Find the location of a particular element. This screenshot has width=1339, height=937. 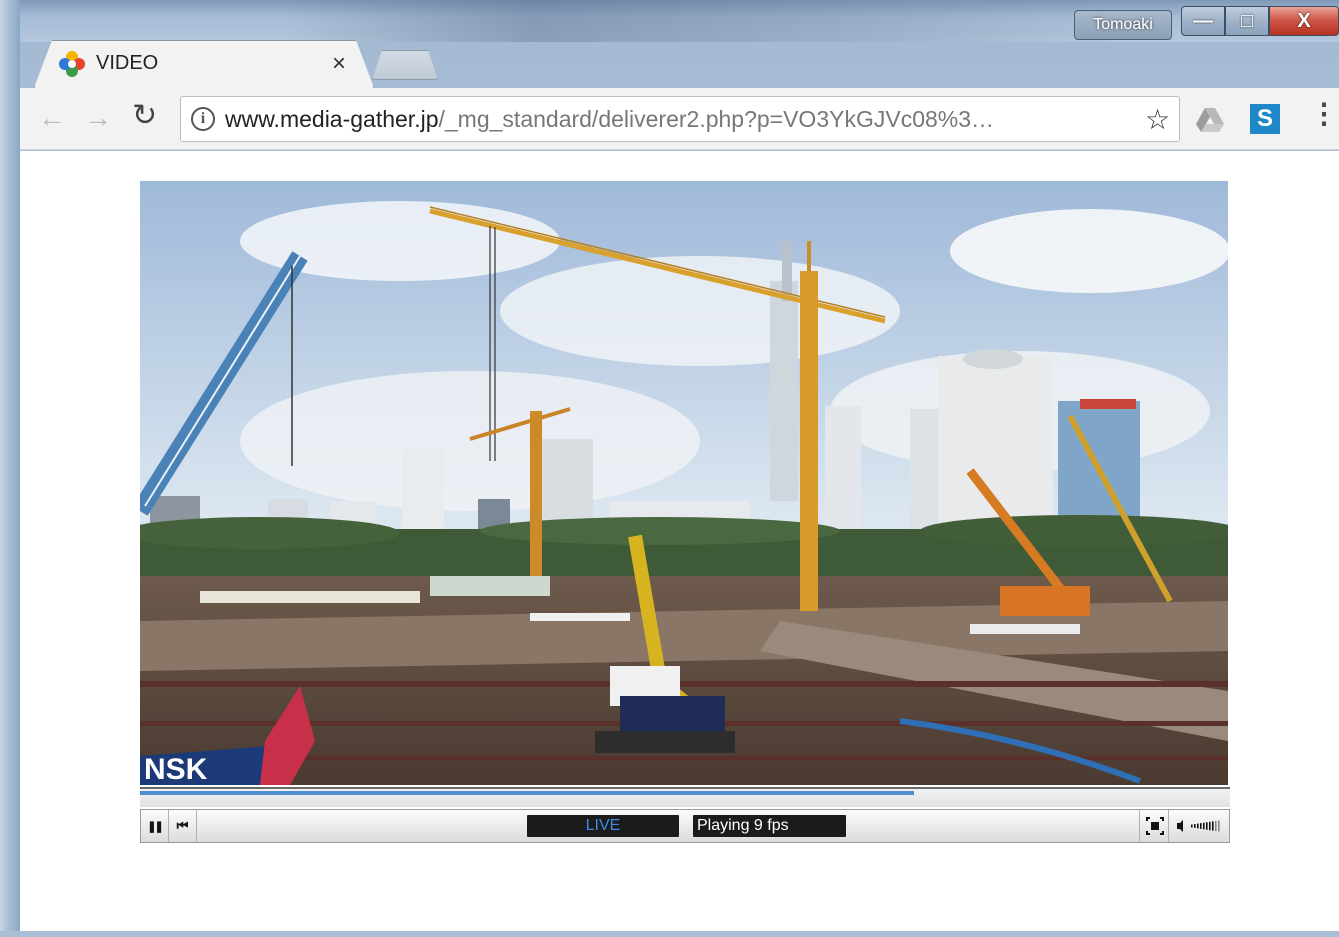

fullscreen-button is located at coordinates (1154, 826).